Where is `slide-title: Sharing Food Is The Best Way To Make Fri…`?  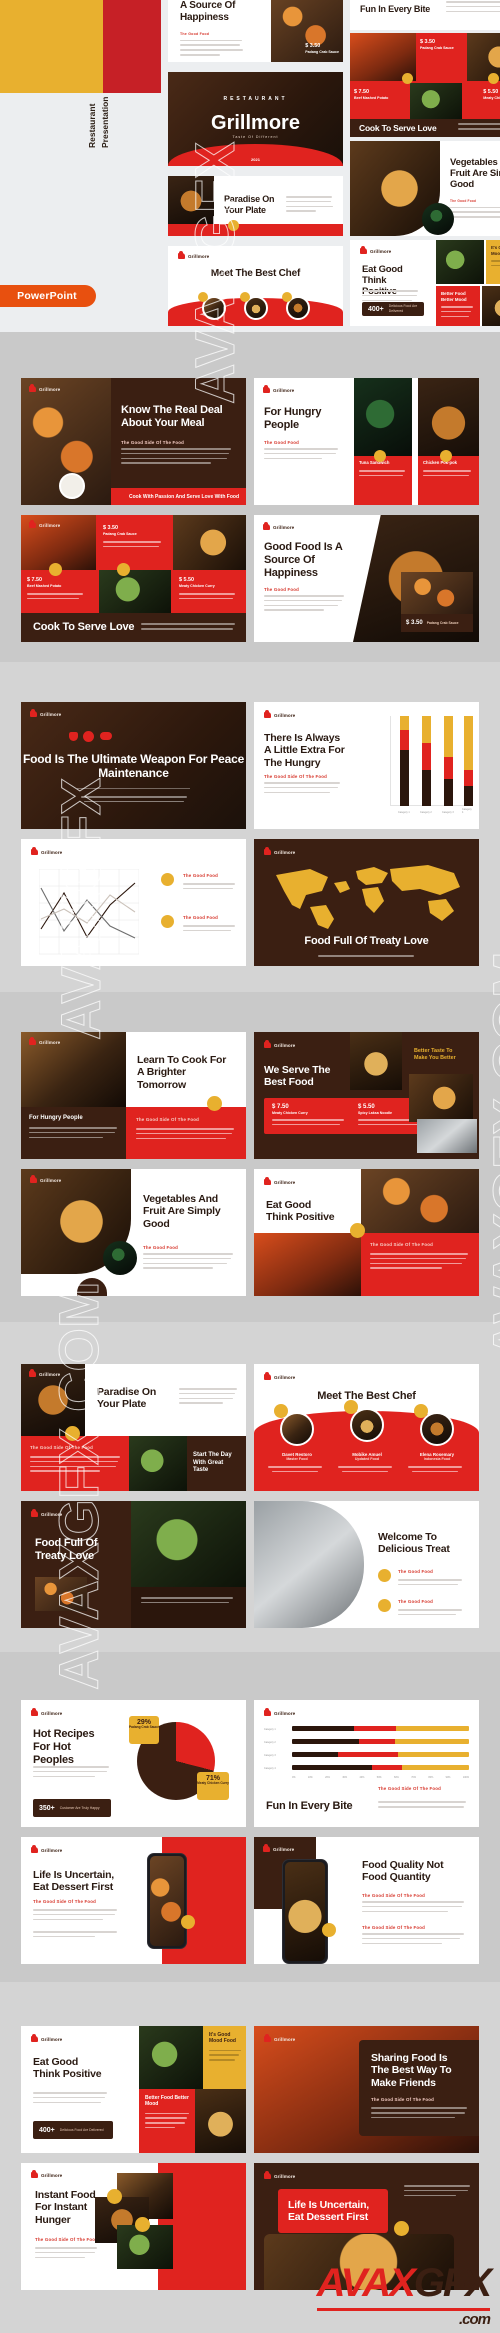
slide-title: Sharing Food Is The Best Way To Make Fri… is located at coordinates (411, 2070).